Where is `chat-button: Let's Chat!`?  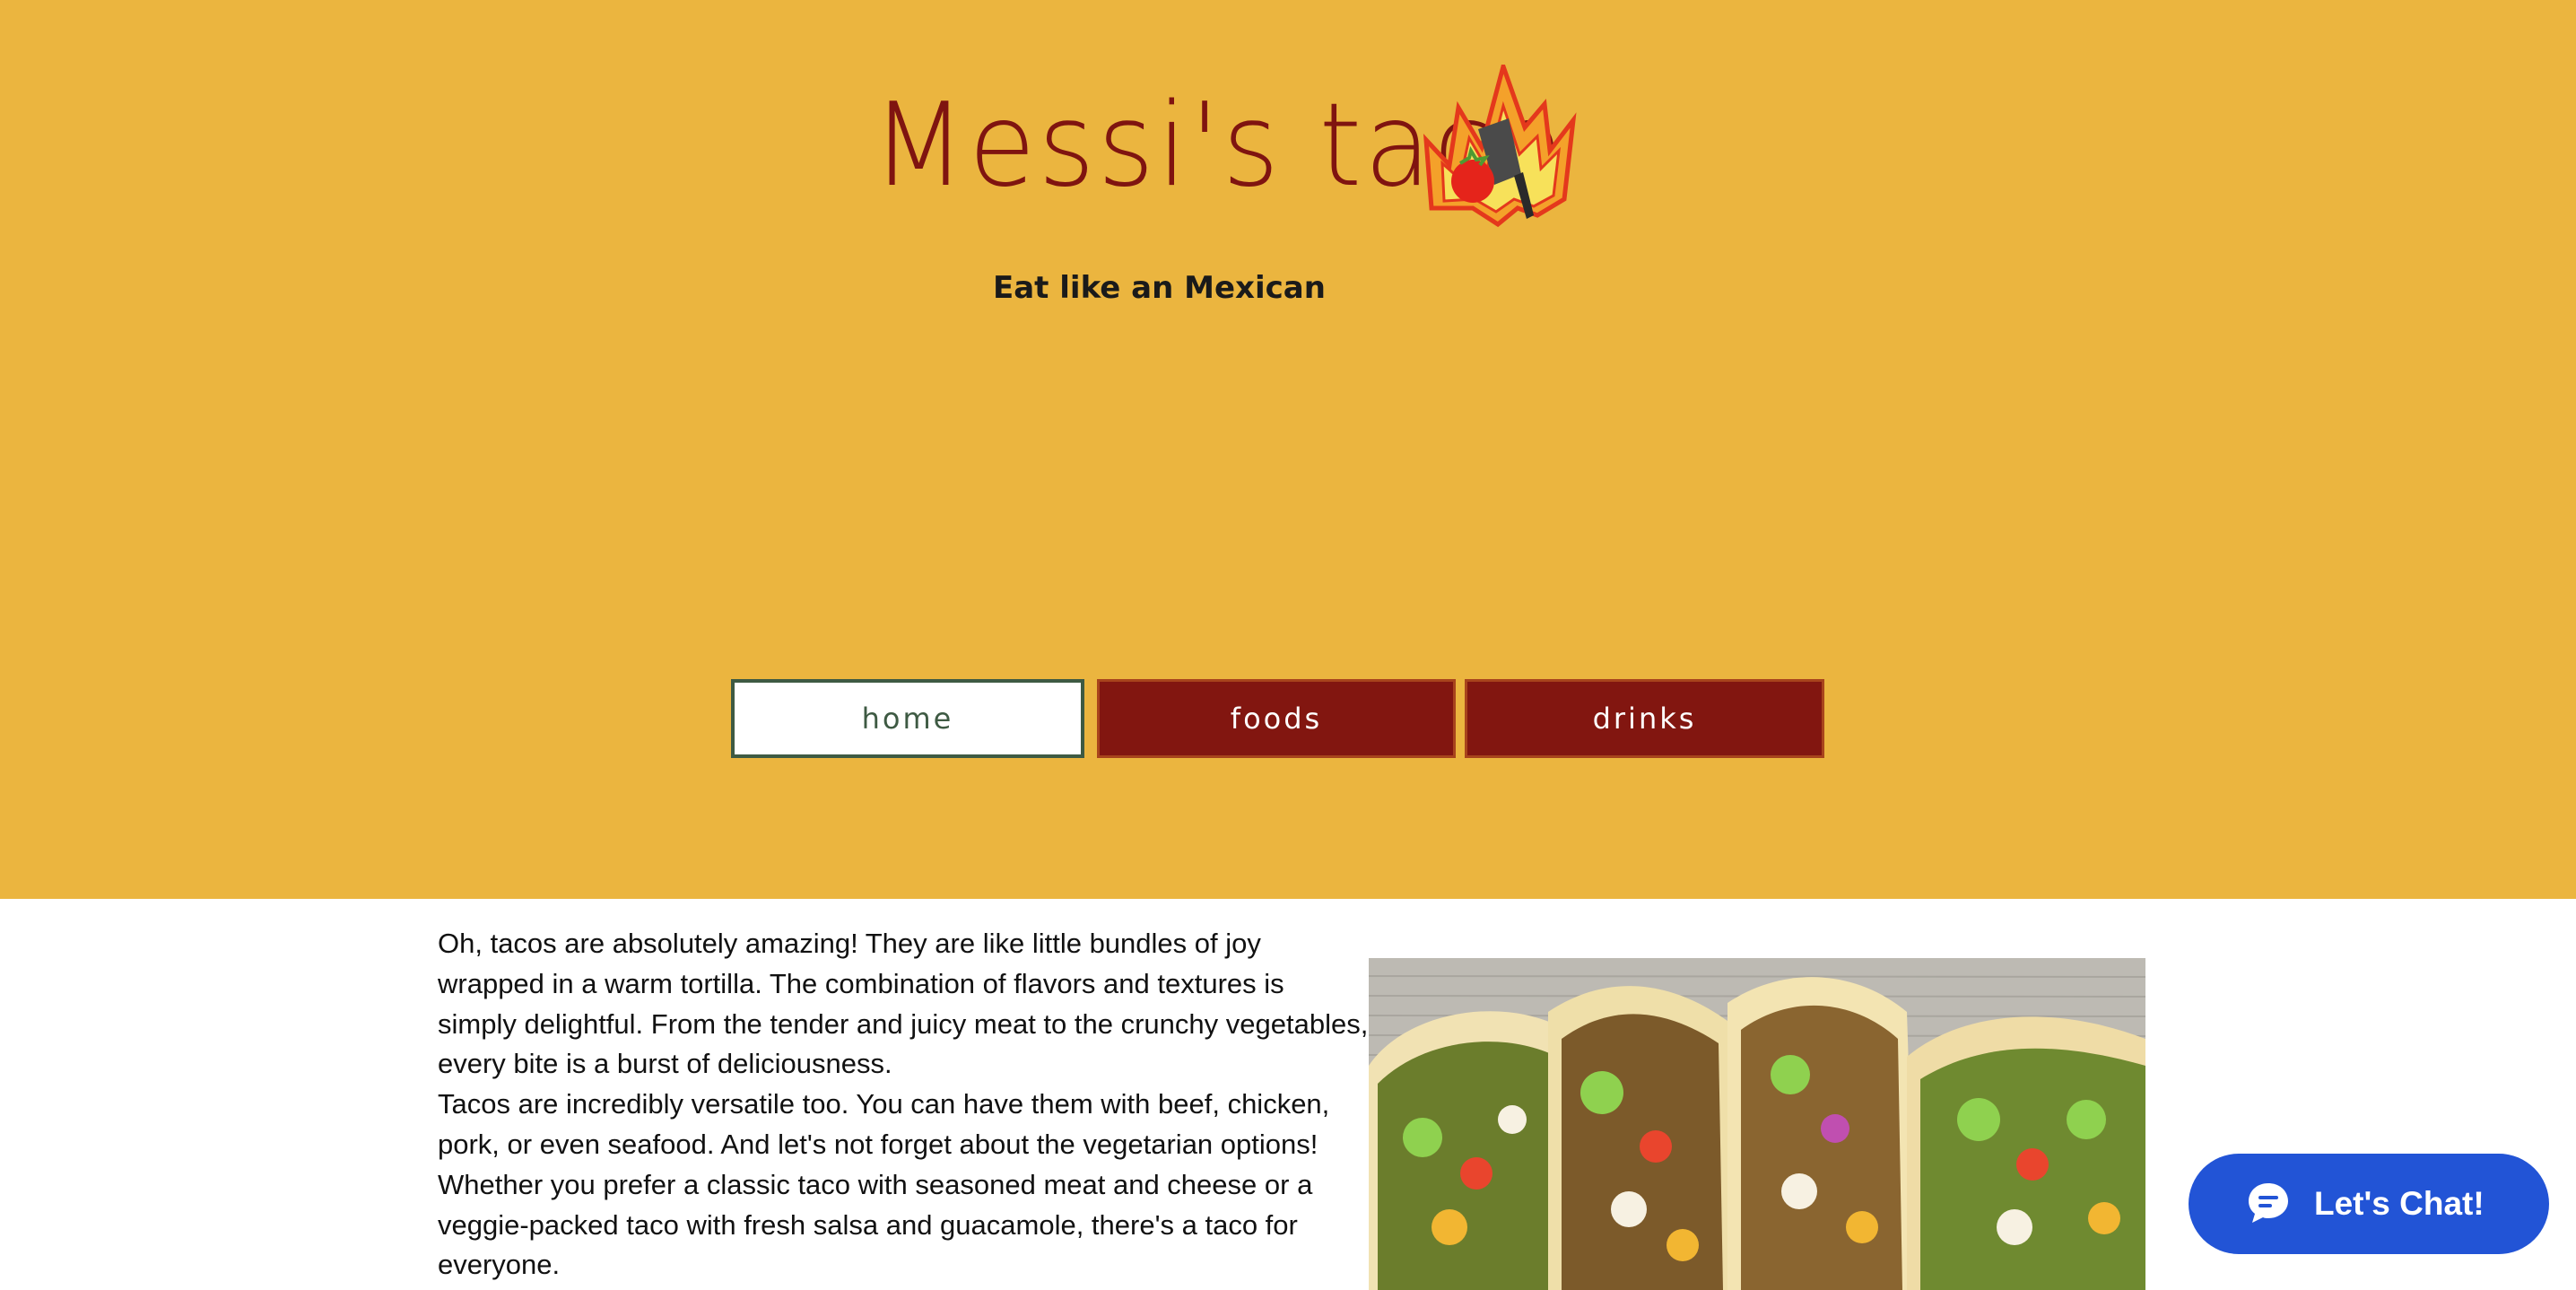 chat-button: Let's Chat! is located at coordinates (2369, 1204).